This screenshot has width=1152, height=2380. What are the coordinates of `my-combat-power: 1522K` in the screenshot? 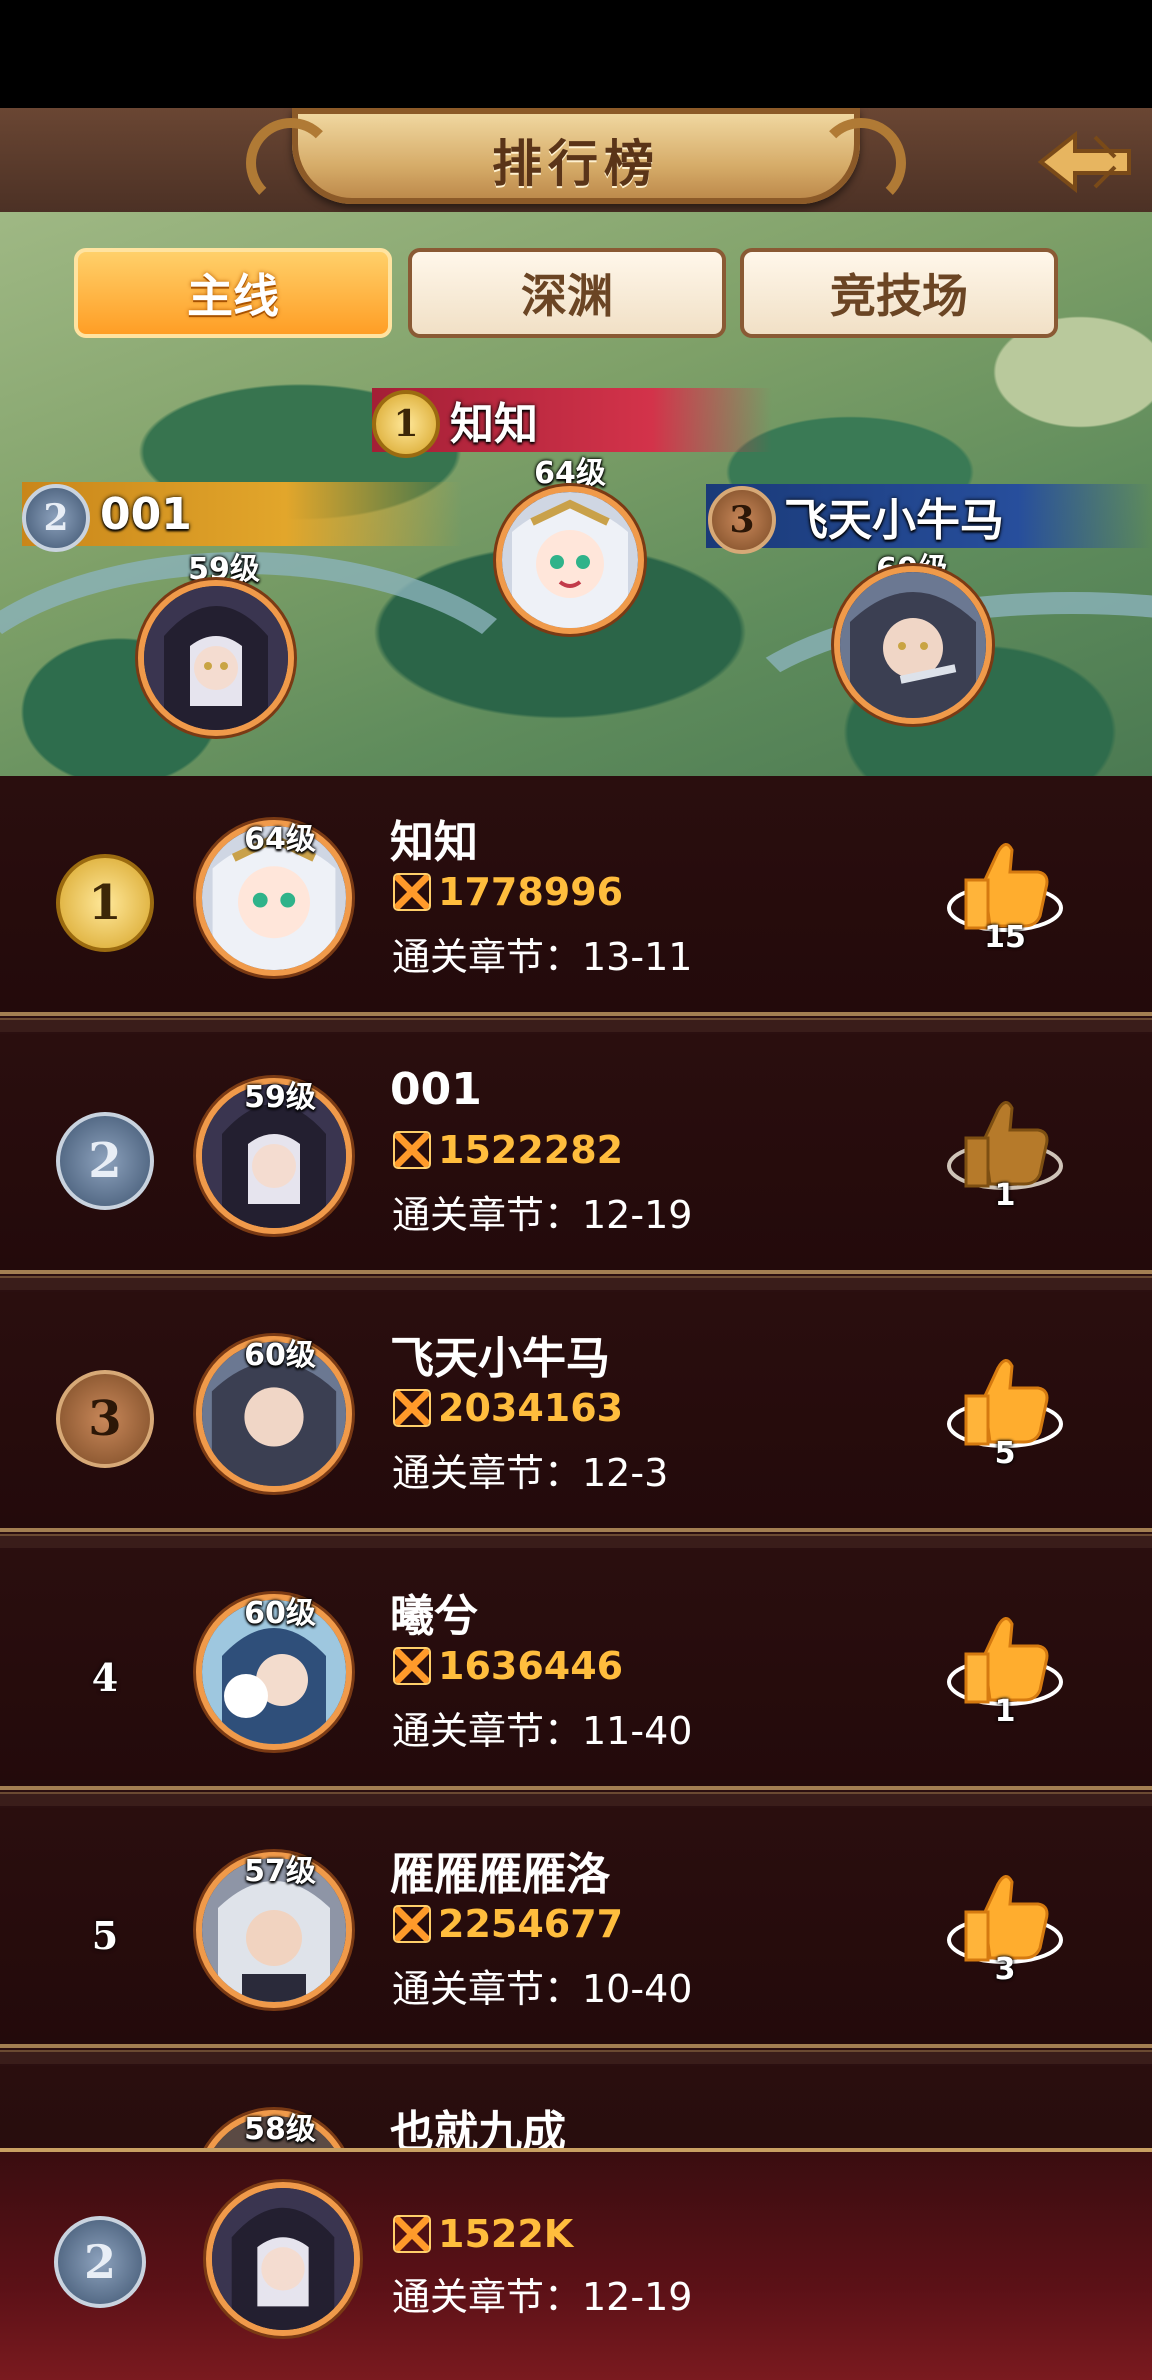 It's located at (482, 2234).